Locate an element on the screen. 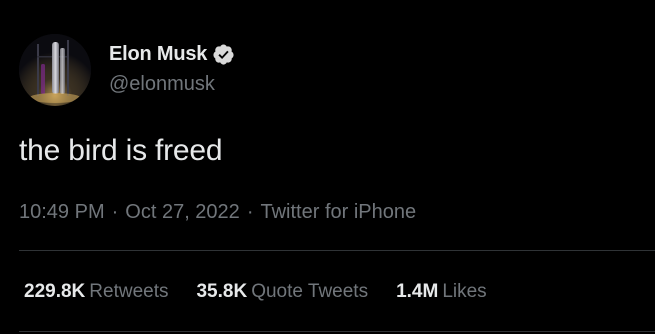  verified-badge-icon is located at coordinates (223, 54).